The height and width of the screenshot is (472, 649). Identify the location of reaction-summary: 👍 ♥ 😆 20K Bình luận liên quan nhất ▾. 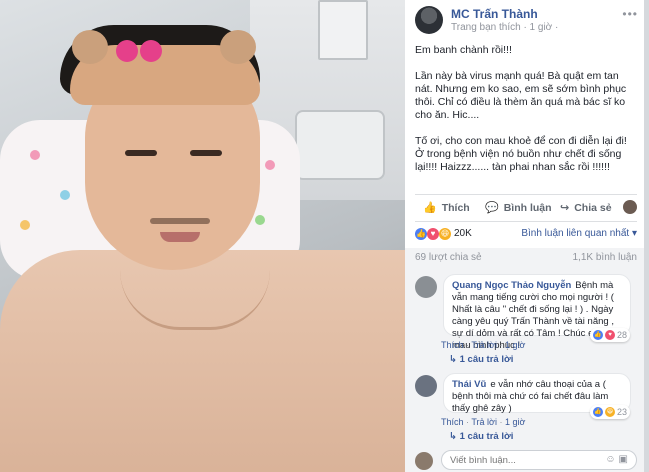
(526, 234).